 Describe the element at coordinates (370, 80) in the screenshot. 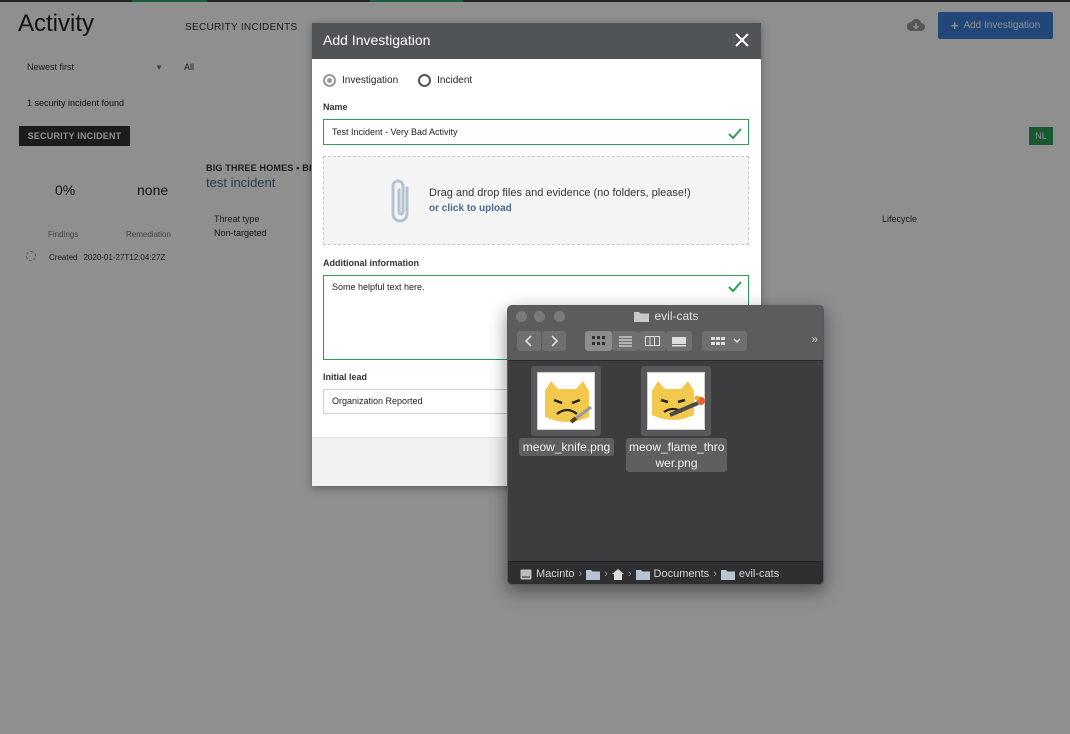

I see `radio-investigation-label: Investigation` at that location.